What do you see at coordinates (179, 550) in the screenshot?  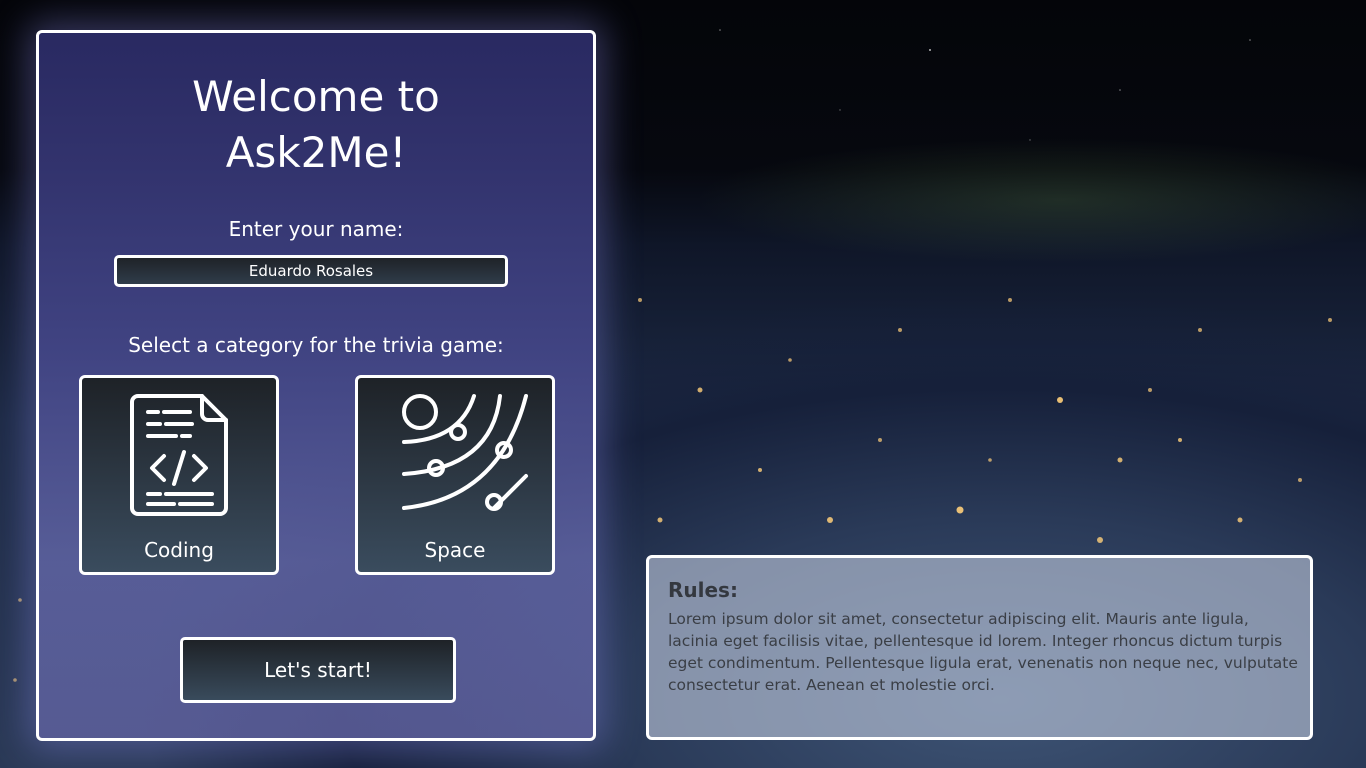 I see `category-name-coding: Coding` at bounding box center [179, 550].